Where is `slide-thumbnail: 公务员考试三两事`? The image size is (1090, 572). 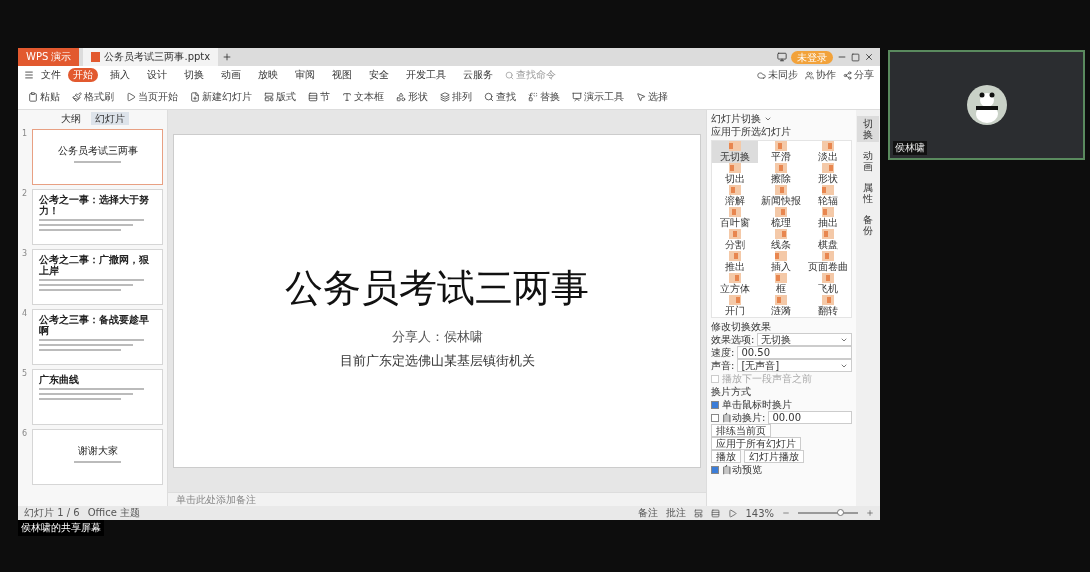
slide-thumbnail: 公务员考试三两事 is located at coordinates (97, 157).